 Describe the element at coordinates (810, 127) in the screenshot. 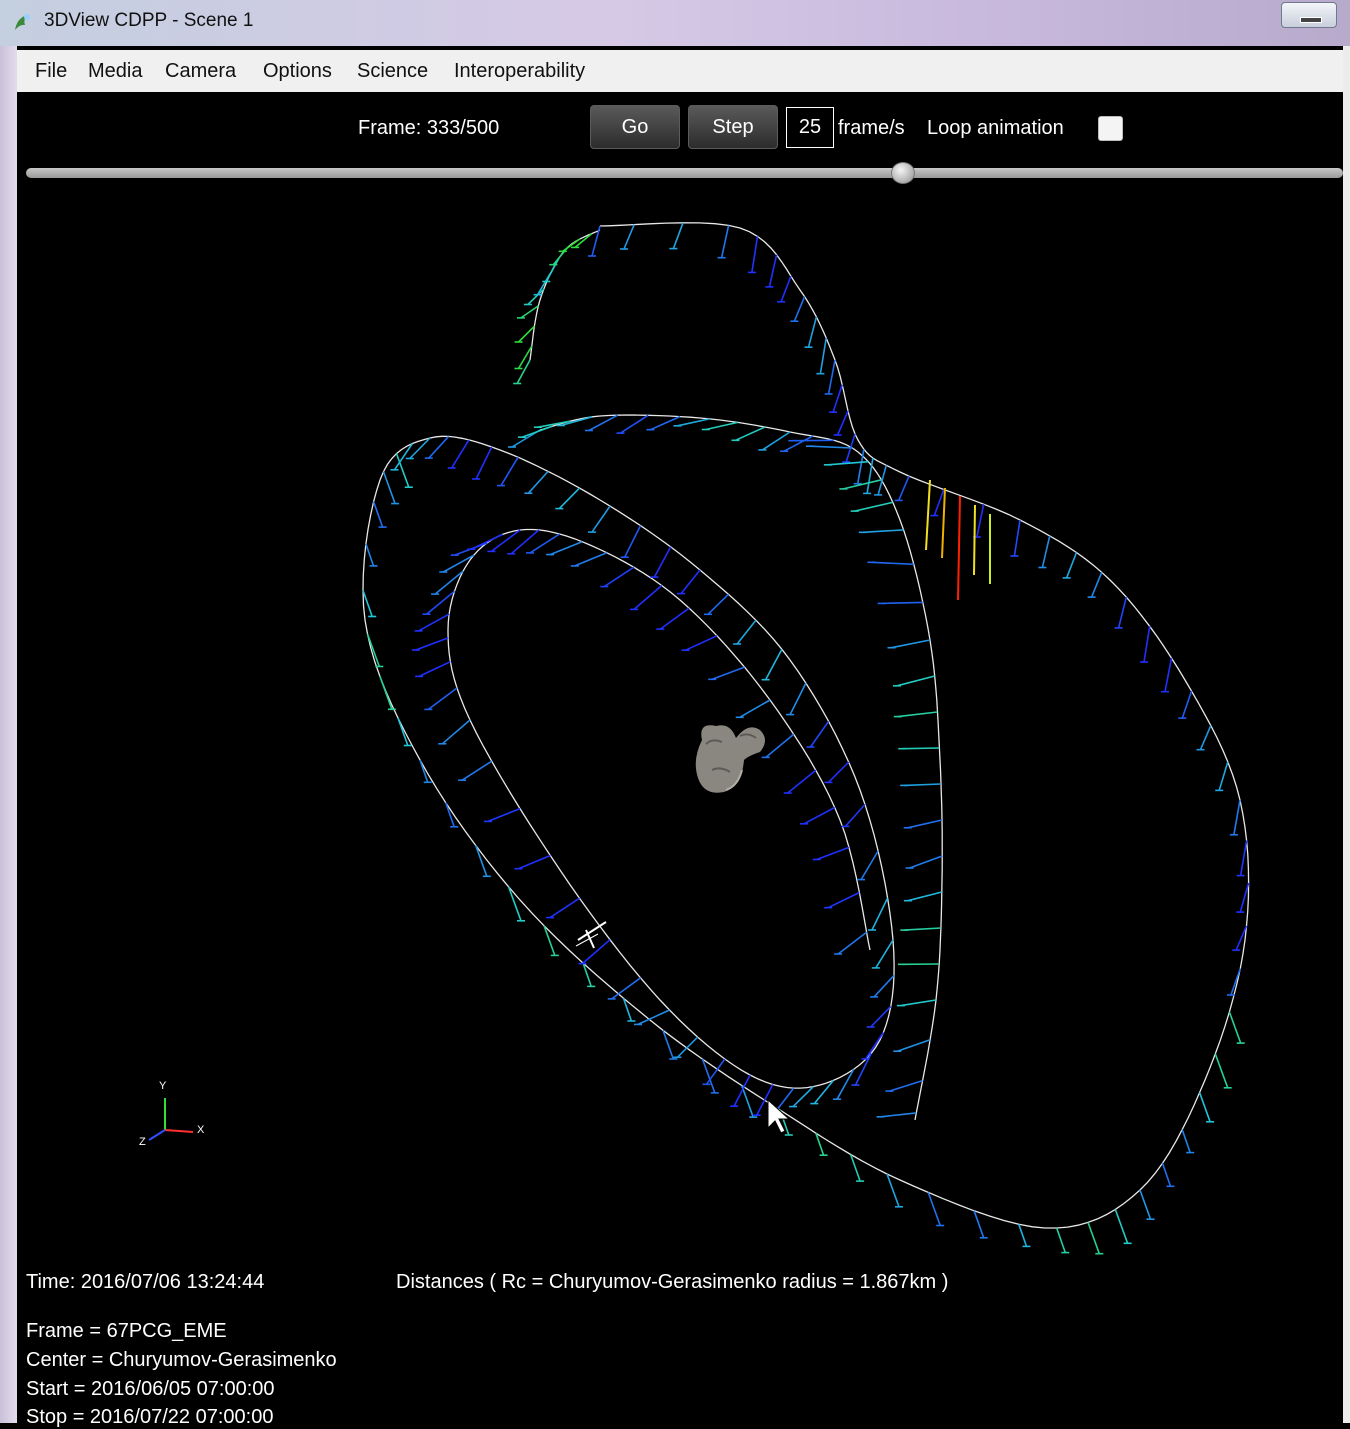

I see `fps-input` at that location.